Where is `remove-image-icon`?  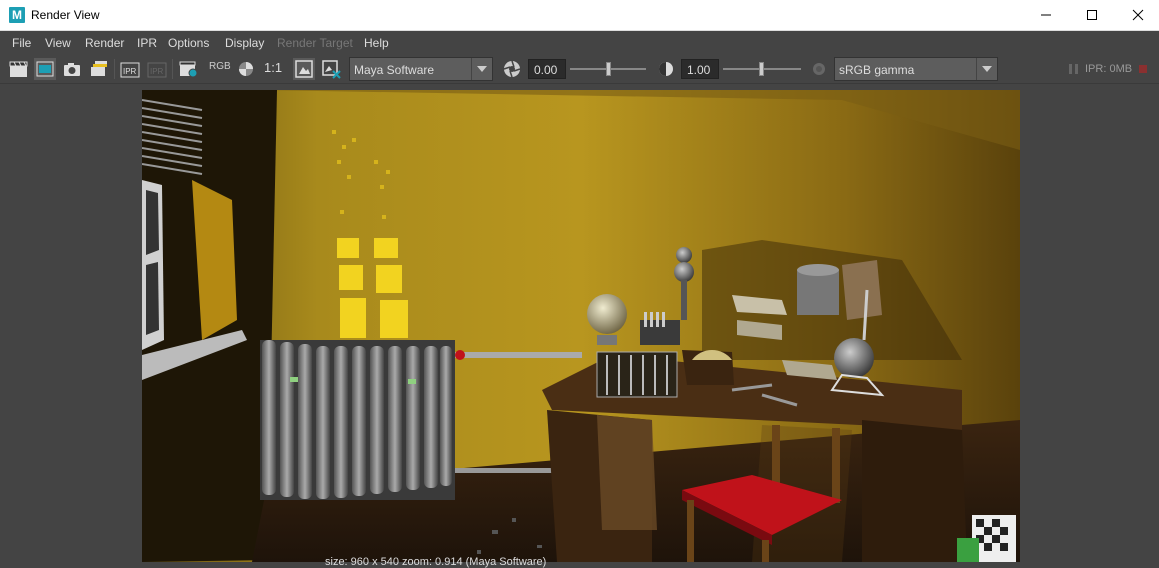 remove-image-icon is located at coordinates (331, 69).